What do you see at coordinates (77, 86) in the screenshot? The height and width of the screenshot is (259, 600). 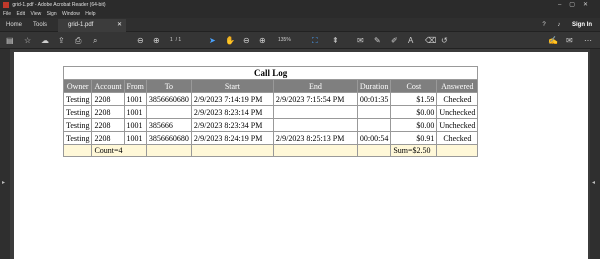 I see `column-header-owner: Owner` at bounding box center [77, 86].